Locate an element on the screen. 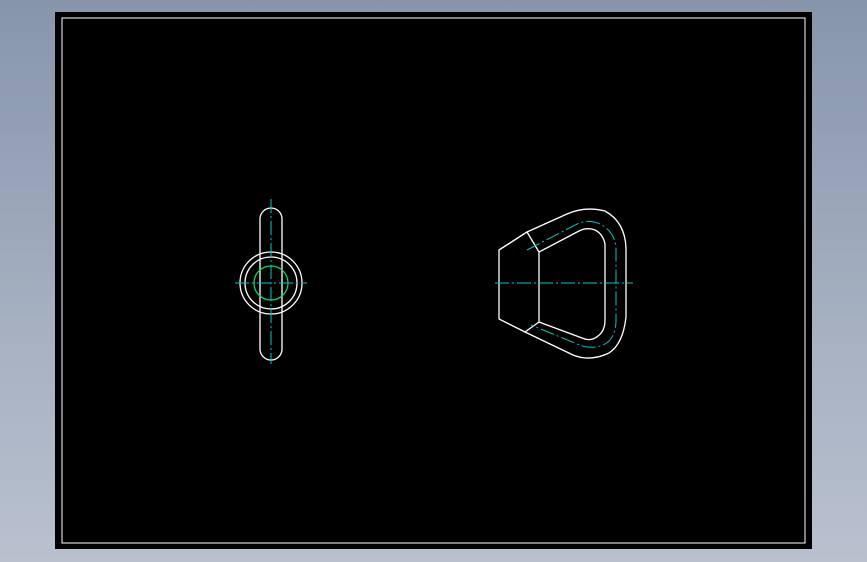  front-view is located at coordinates (564, 283).